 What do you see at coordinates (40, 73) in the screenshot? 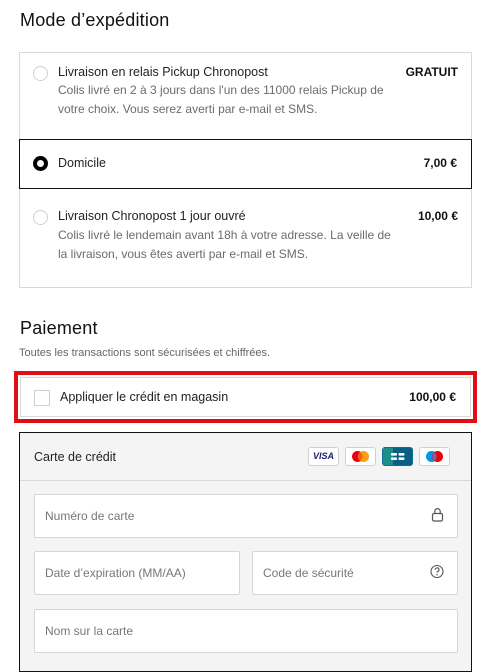
I see `shipping-option-pickup-radio` at bounding box center [40, 73].